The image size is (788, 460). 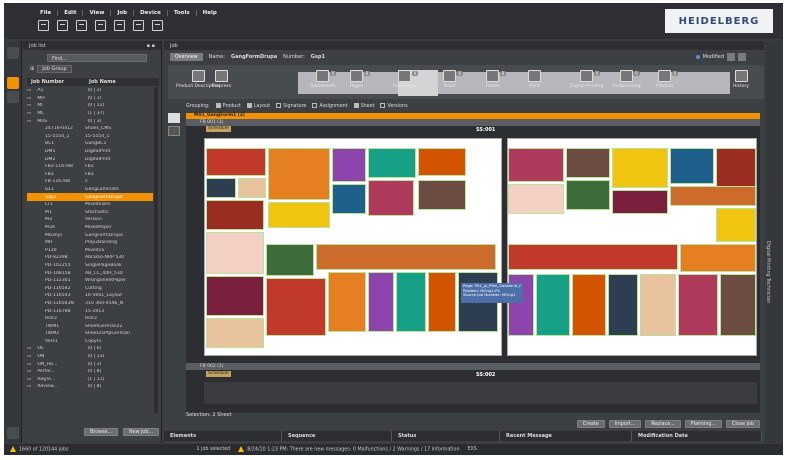 What do you see at coordinates (90, 273) in the screenshot?
I see `job-row: PD-108158 AB_CC_40H_530` at bounding box center [90, 273].